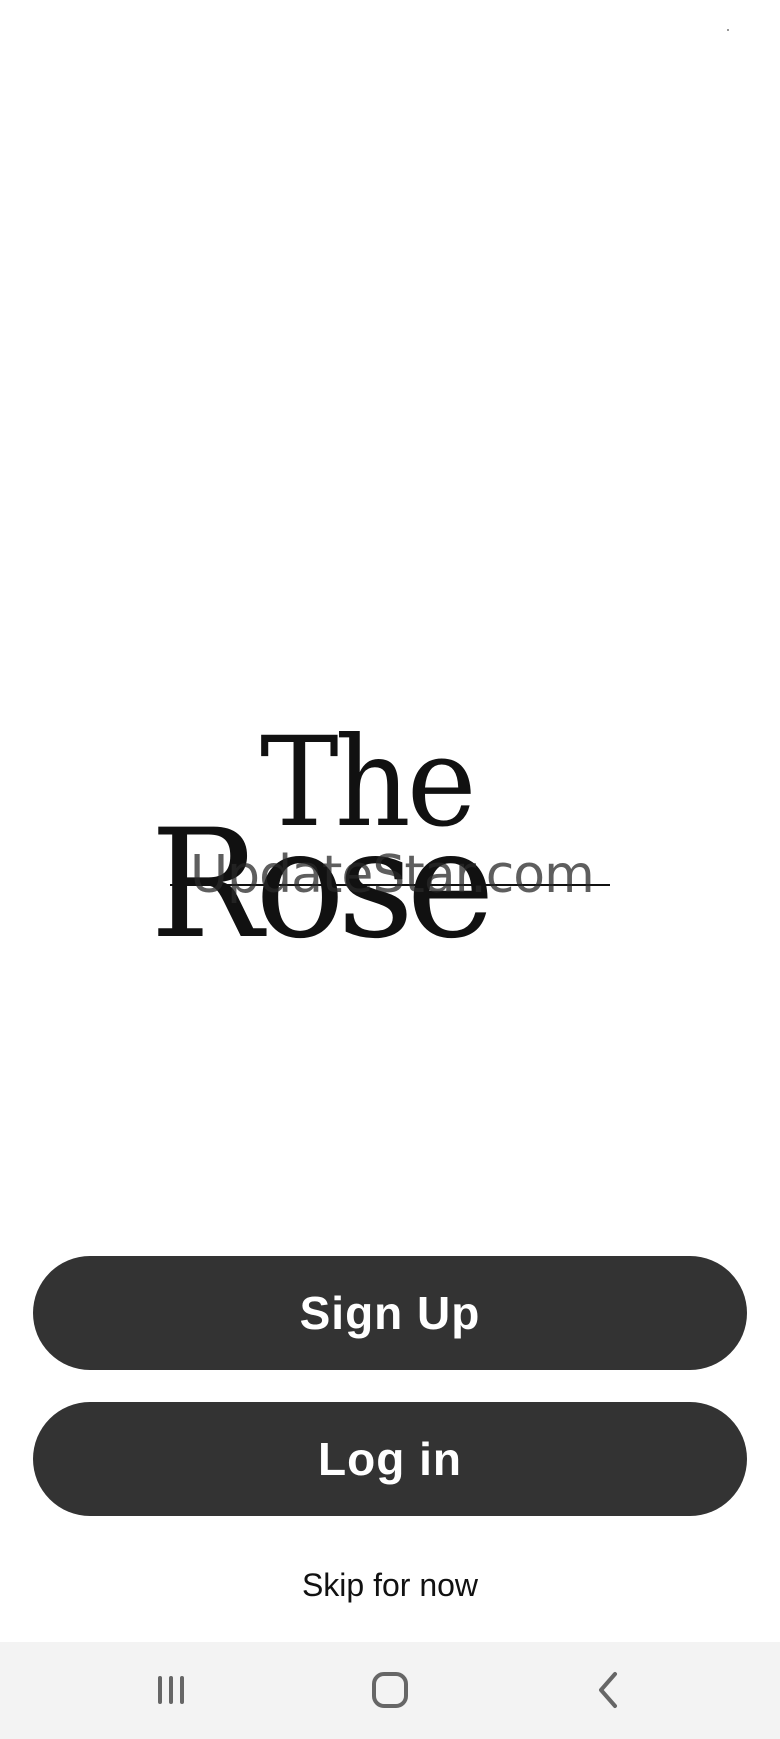 The image size is (780, 1739). Describe the element at coordinates (392, 875) in the screenshot. I see `watermark-text: UpdateStar.com` at that location.